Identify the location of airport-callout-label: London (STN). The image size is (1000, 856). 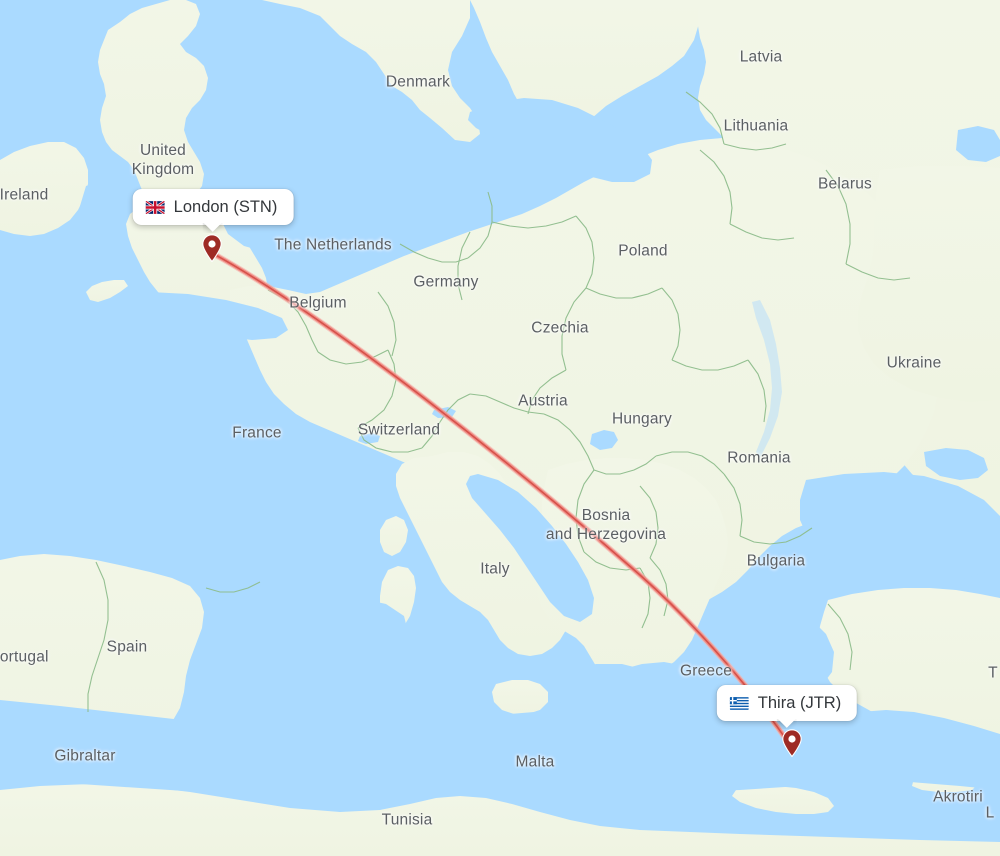
(225, 207).